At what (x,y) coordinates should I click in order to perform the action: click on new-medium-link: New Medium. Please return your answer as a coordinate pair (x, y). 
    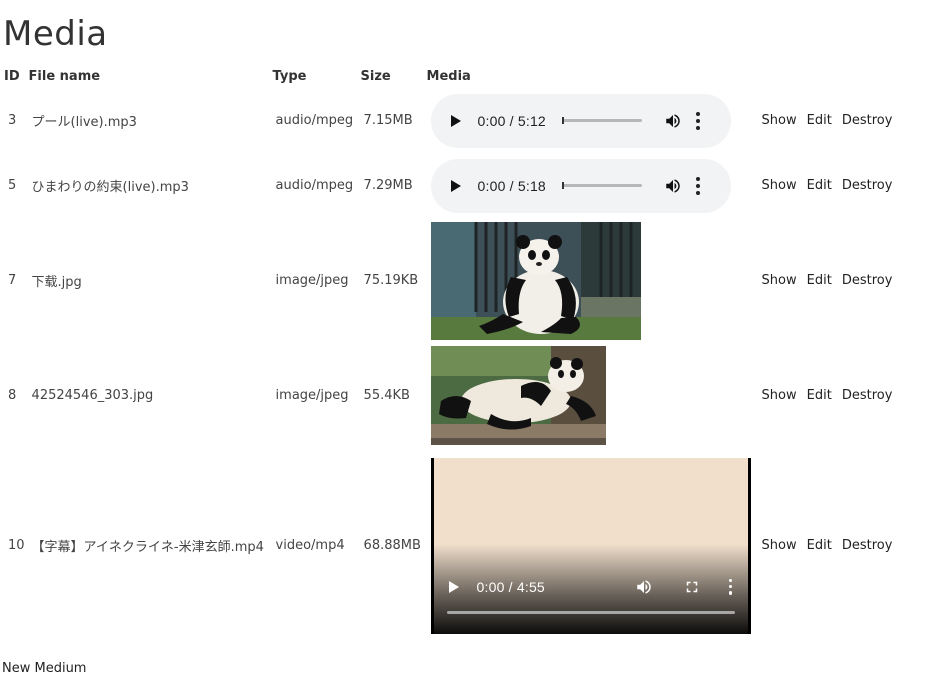
    Looking at the image, I should click on (44, 668).